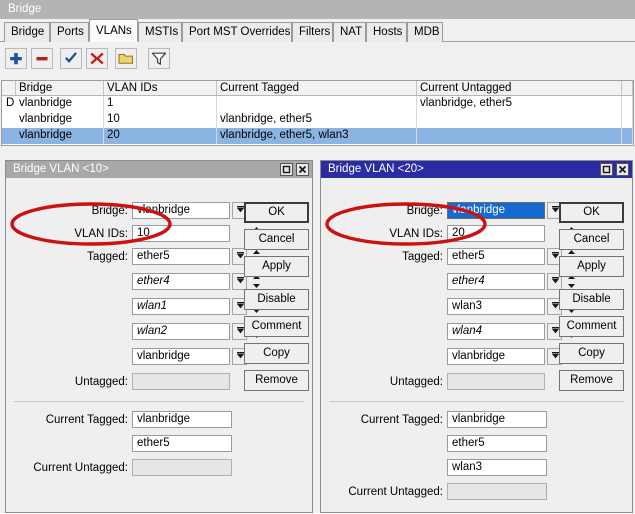  What do you see at coordinates (181, 233) in the screenshot?
I see `vlan-ids-field: 10` at bounding box center [181, 233].